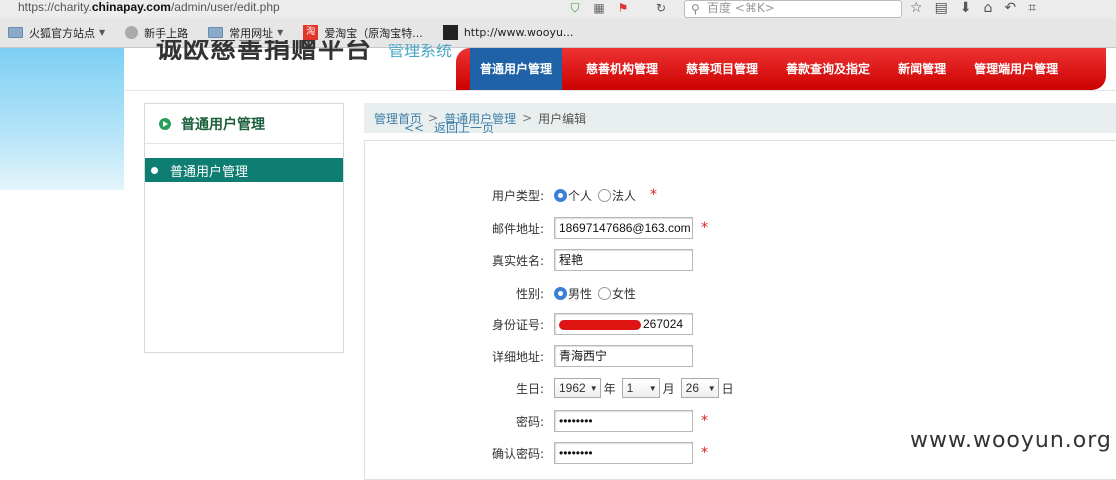 The width and height of the screenshot is (1116, 480). What do you see at coordinates (770, 260) in the screenshot?
I see `real-name-row: 真实姓名: 程艳` at bounding box center [770, 260].